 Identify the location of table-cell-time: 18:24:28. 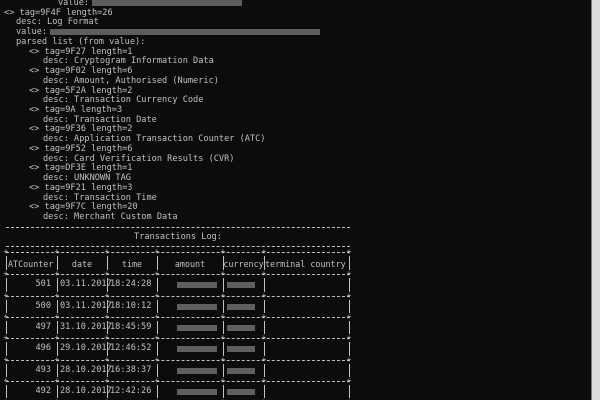
(131, 284).